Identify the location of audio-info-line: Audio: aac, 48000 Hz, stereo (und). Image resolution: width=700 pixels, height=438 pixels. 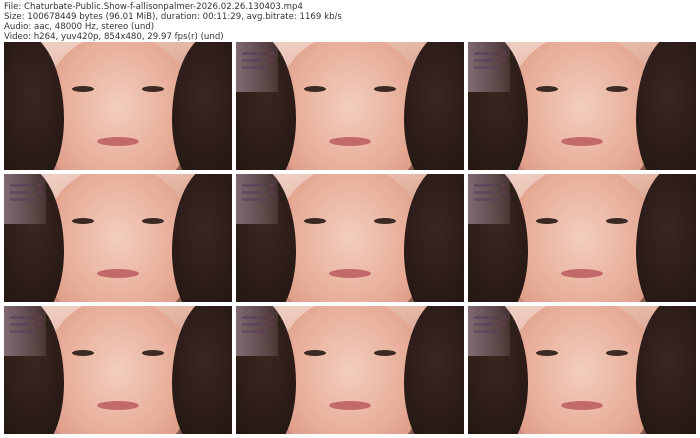
(79, 27).